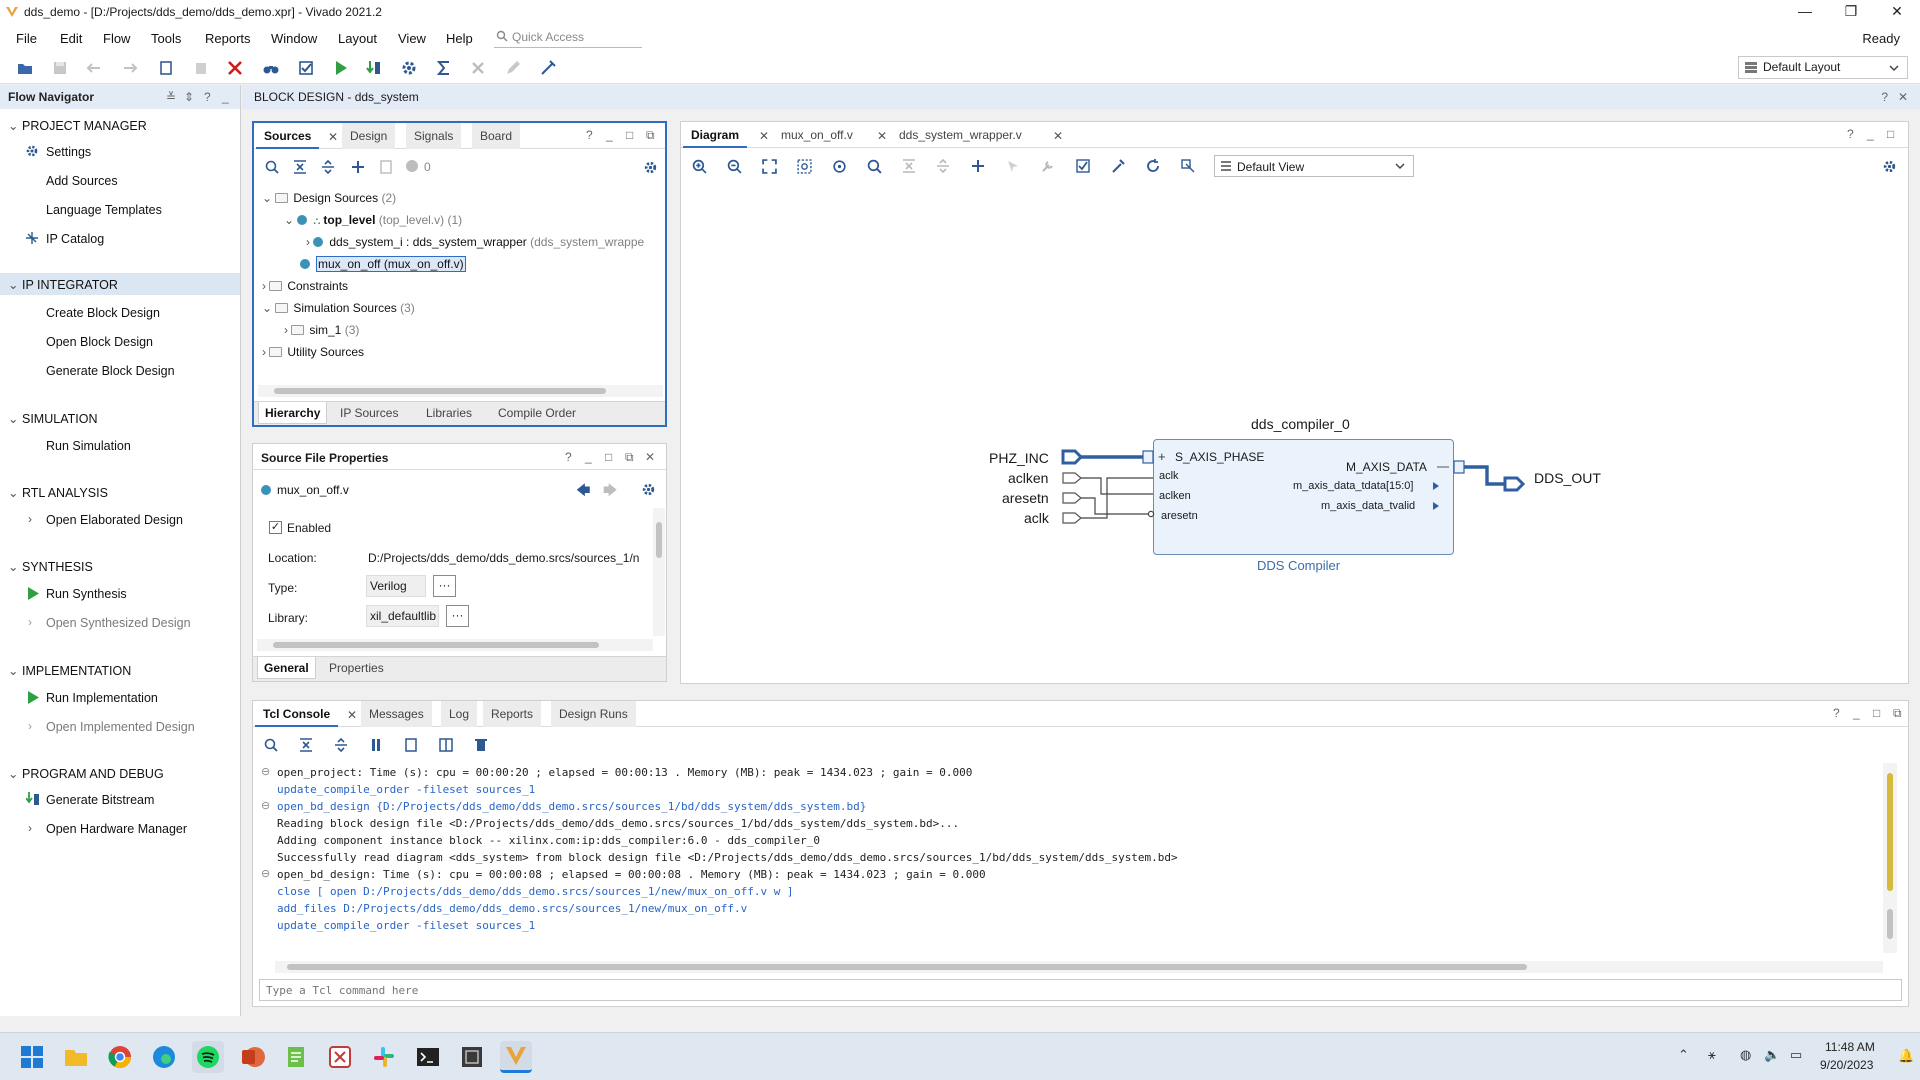 This screenshot has height=1080, width=1920. What do you see at coordinates (817, 135) in the screenshot?
I see `tab-mux-on-off-v: mux_on_off.v` at bounding box center [817, 135].